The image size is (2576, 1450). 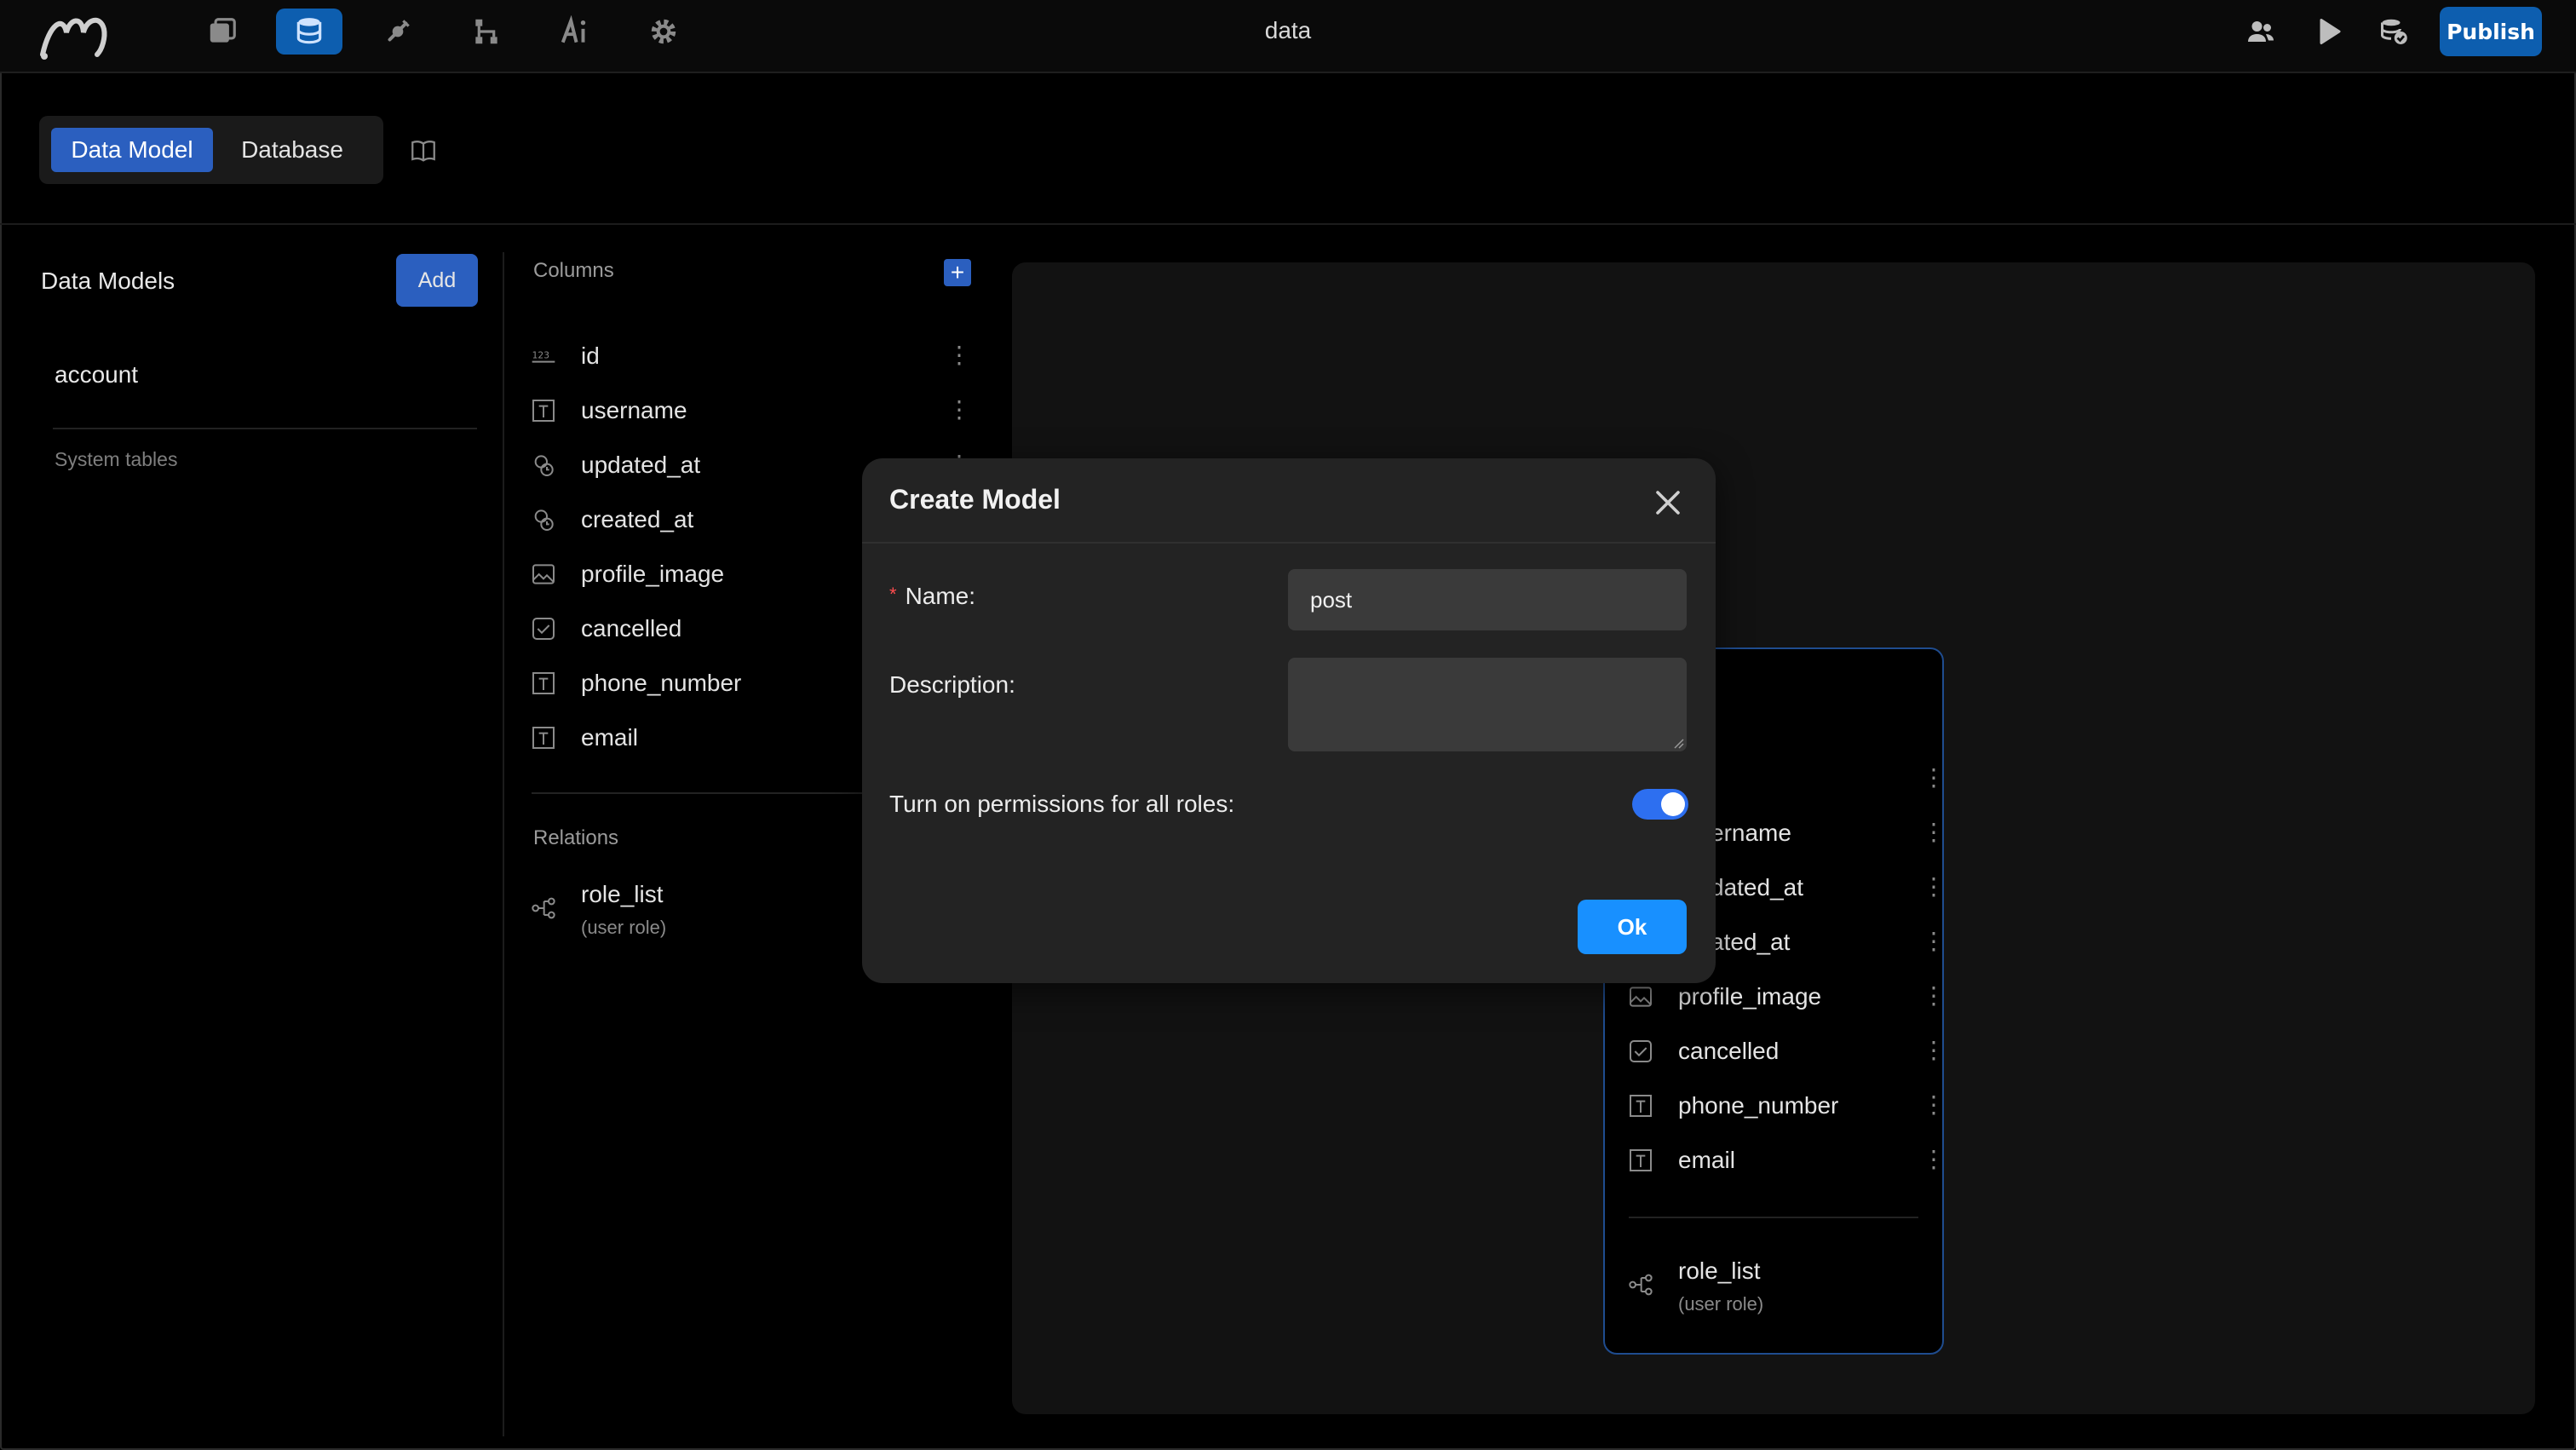 I want to click on node-row-name: profile_image, so click(x=1750, y=996).